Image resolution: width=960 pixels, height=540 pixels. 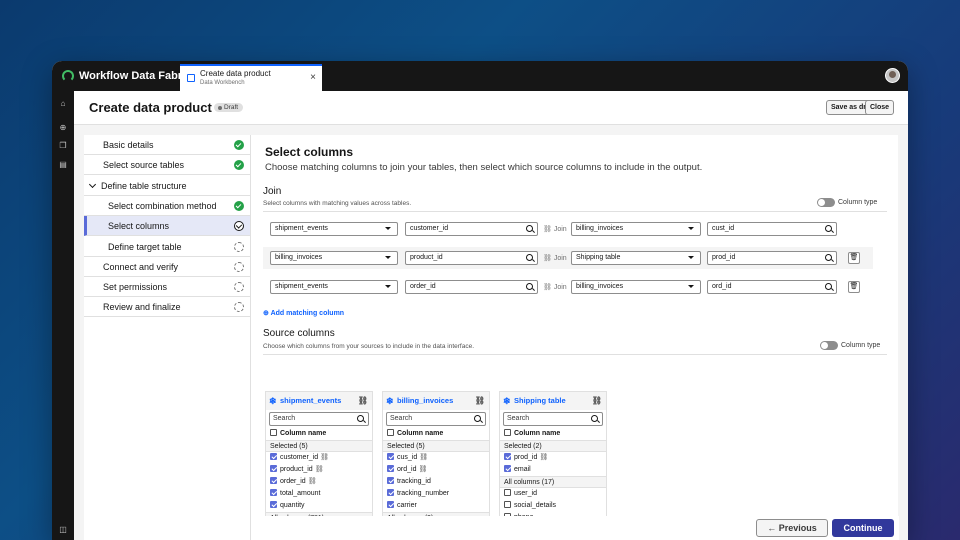 What do you see at coordinates (436, 482) in the screenshot?
I see `column-item: tracking_id` at bounding box center [436, 482].